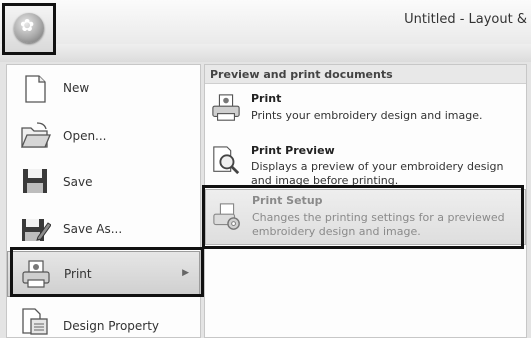 The height and width of the screenshot is (343, 531). I want to click on print-setup-highlight-frame, so click(363, 217).